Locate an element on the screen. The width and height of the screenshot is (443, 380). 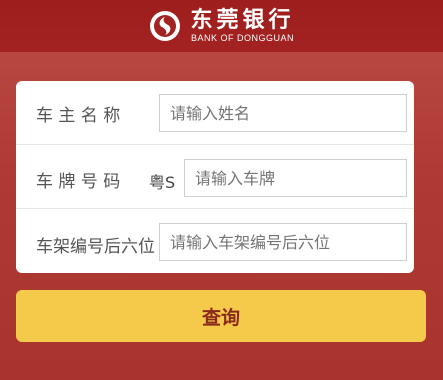
brand-name: 东莞银行 BANK OF DONGGUAN is located at coordinates (242, 26).